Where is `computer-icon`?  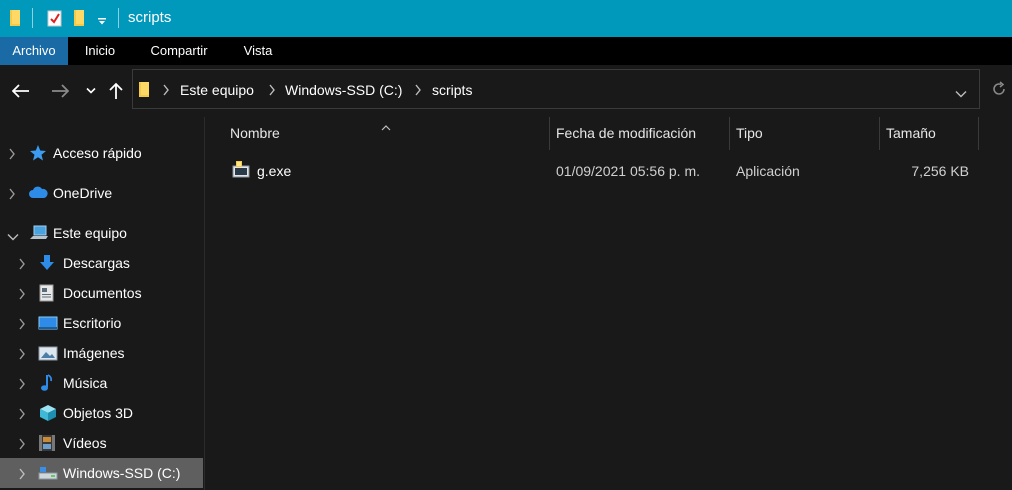 computer-icon is located at coordinates (38, 233).